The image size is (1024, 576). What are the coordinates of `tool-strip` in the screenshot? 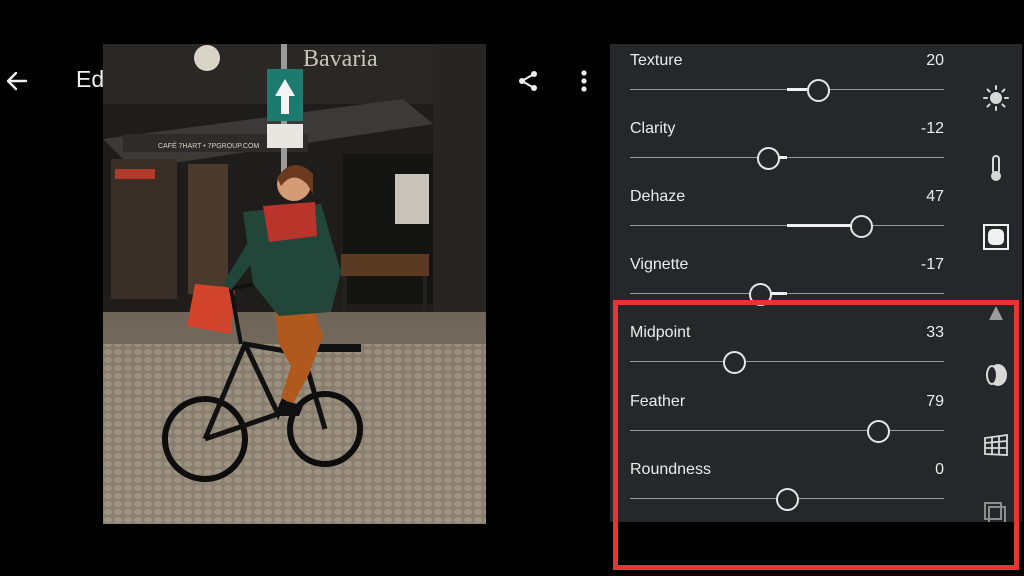 It's located at (996, 284).